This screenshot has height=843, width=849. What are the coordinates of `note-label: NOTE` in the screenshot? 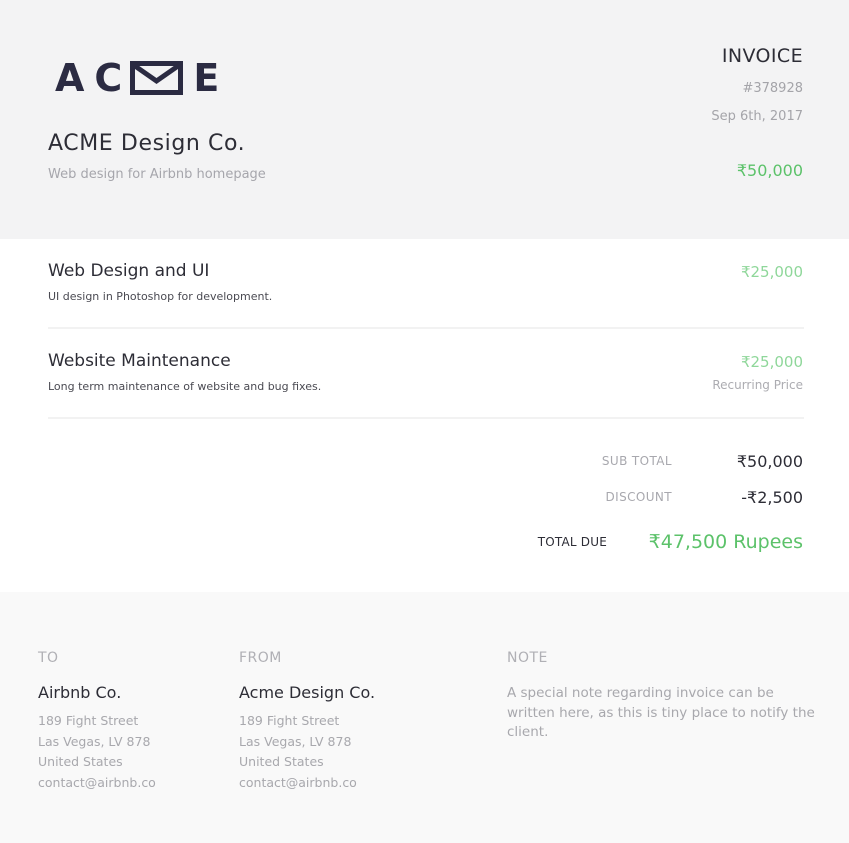 It's located at (527, 658).